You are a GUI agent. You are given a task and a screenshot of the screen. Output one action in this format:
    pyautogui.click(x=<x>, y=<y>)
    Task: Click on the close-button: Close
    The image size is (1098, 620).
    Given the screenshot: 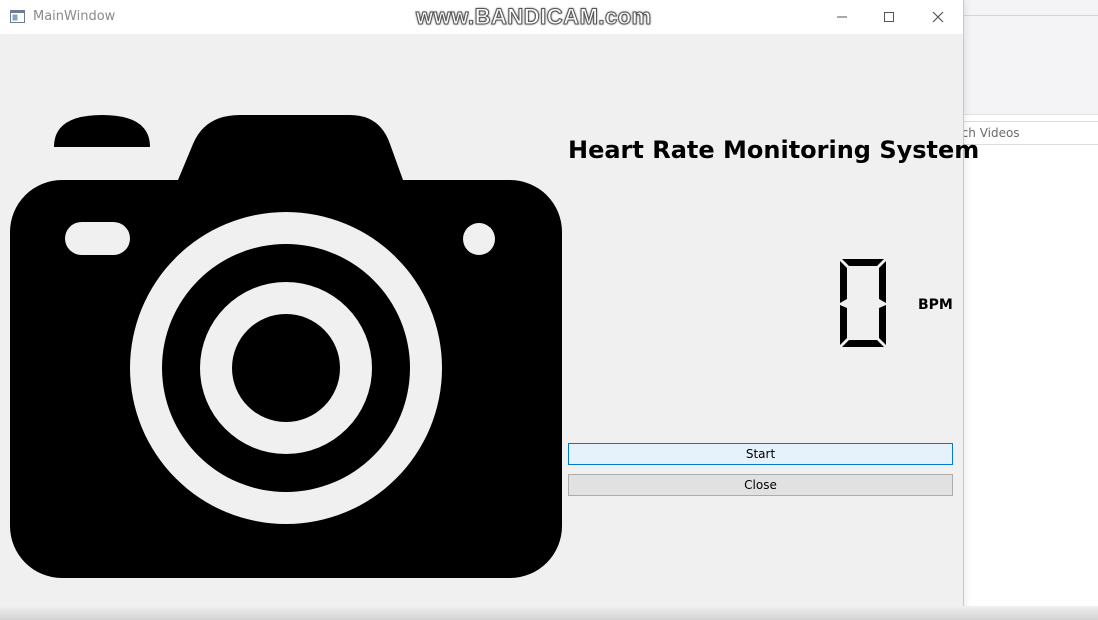 What is the action you would take?
    pyautogui.click(x=760, y=485)
    